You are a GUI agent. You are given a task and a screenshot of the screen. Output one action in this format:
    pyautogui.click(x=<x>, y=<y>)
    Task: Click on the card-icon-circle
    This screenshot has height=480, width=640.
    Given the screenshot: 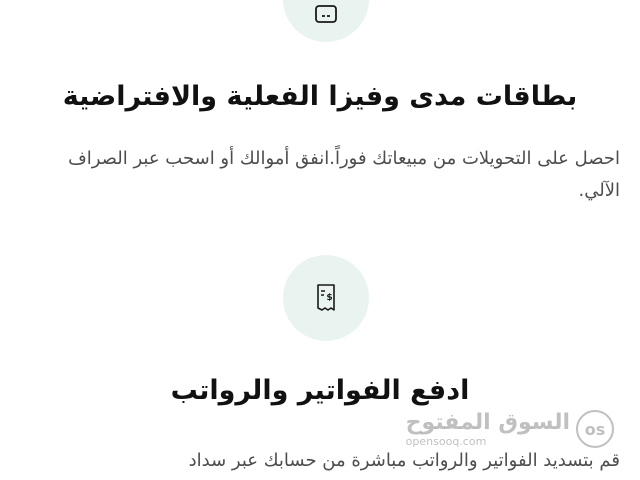 What is the action you would take?
    pyautogui.click(x=326, y=21)
    